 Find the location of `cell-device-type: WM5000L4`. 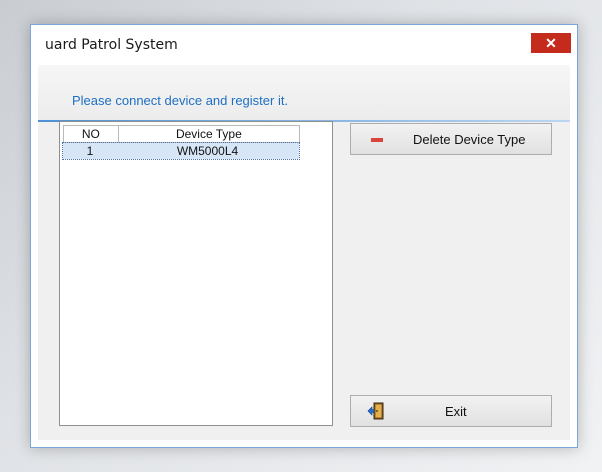

cell-device-type: WM5000L4 is located at coordinates (207, 151).